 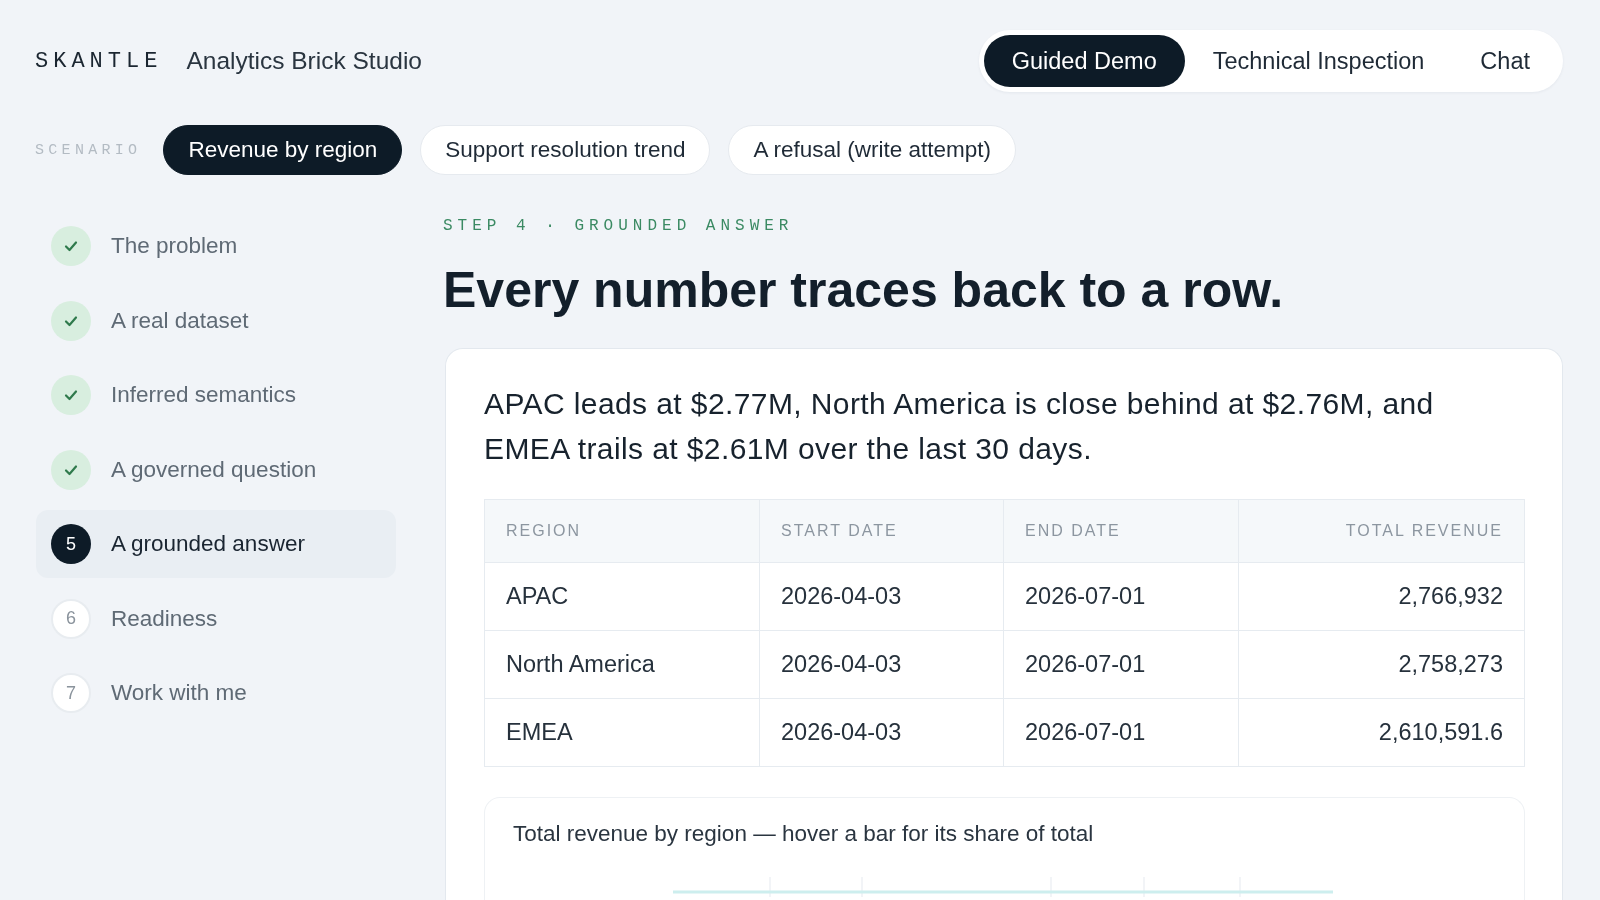 I want to click on mode-tab: Chat, so click(x=1505, y=61).